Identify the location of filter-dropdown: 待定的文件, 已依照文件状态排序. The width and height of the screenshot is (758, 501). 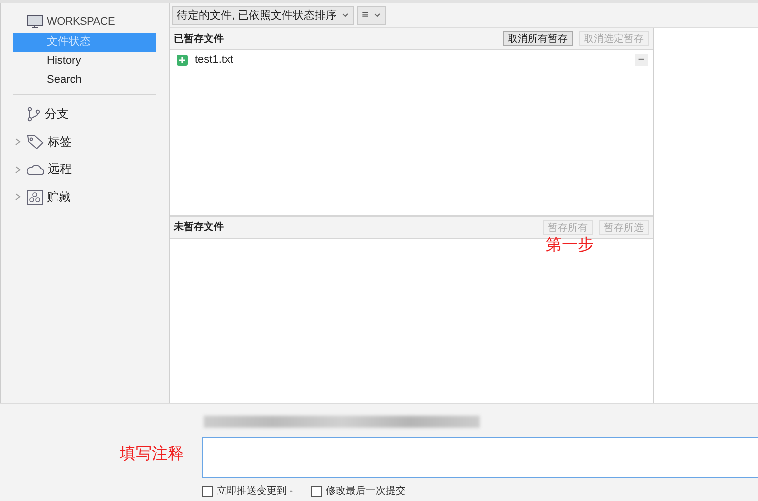
(263, 15).